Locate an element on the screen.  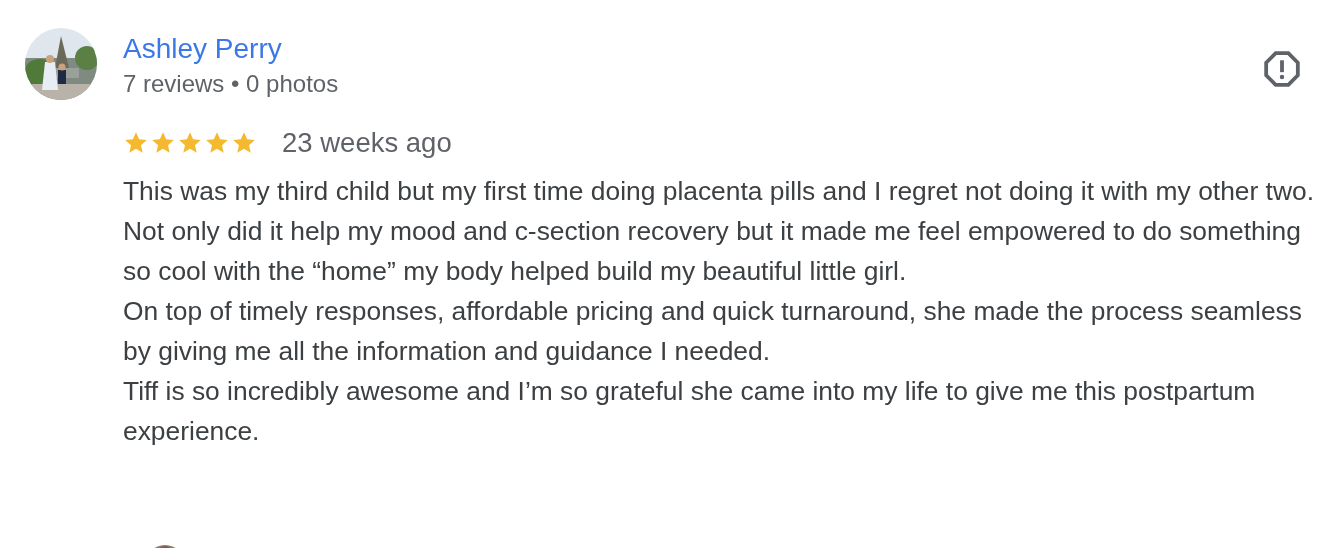
review-text: Tiff is so incredibly awesome and I’m so grateful she came into my life to give me this postpartum experience. is located at coordinates (690, 411).